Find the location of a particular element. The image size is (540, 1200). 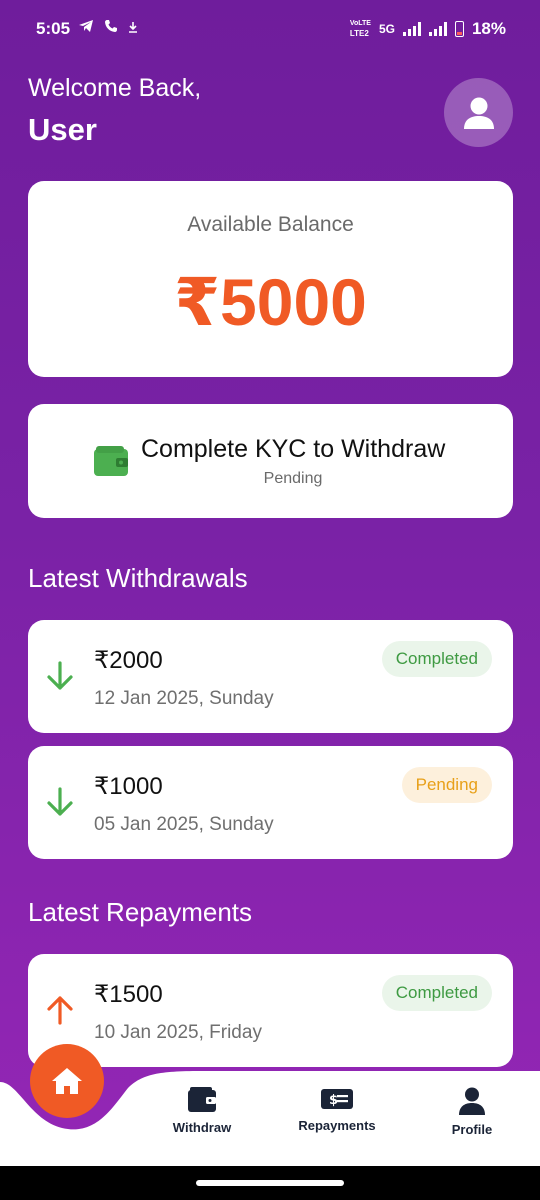

signal-icon is located at coordinates (411, 29).